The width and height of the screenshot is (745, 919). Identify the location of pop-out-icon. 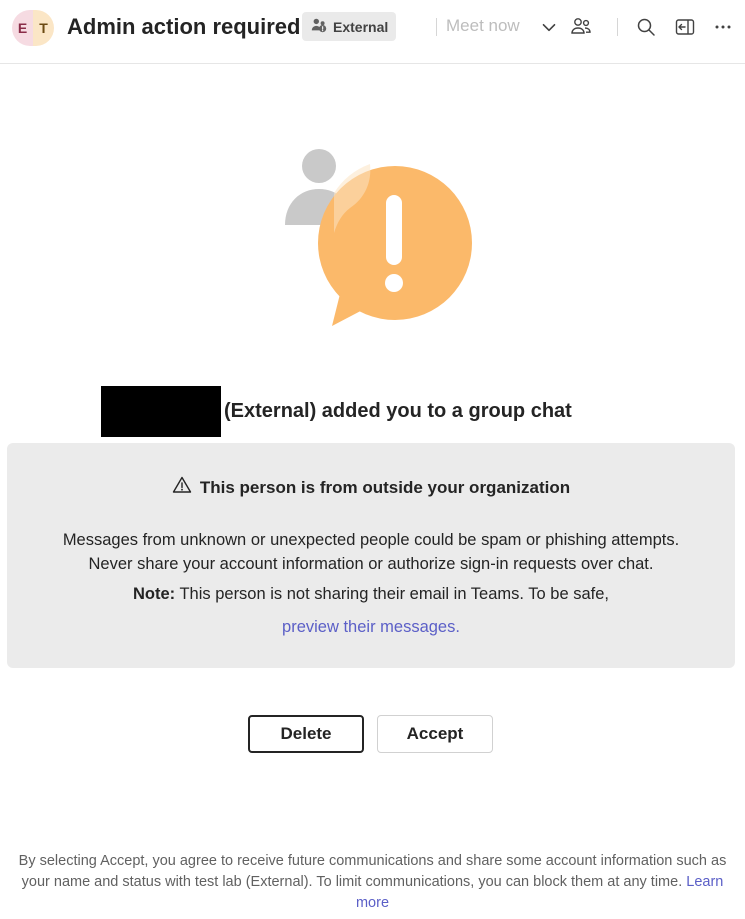
(685, 27).